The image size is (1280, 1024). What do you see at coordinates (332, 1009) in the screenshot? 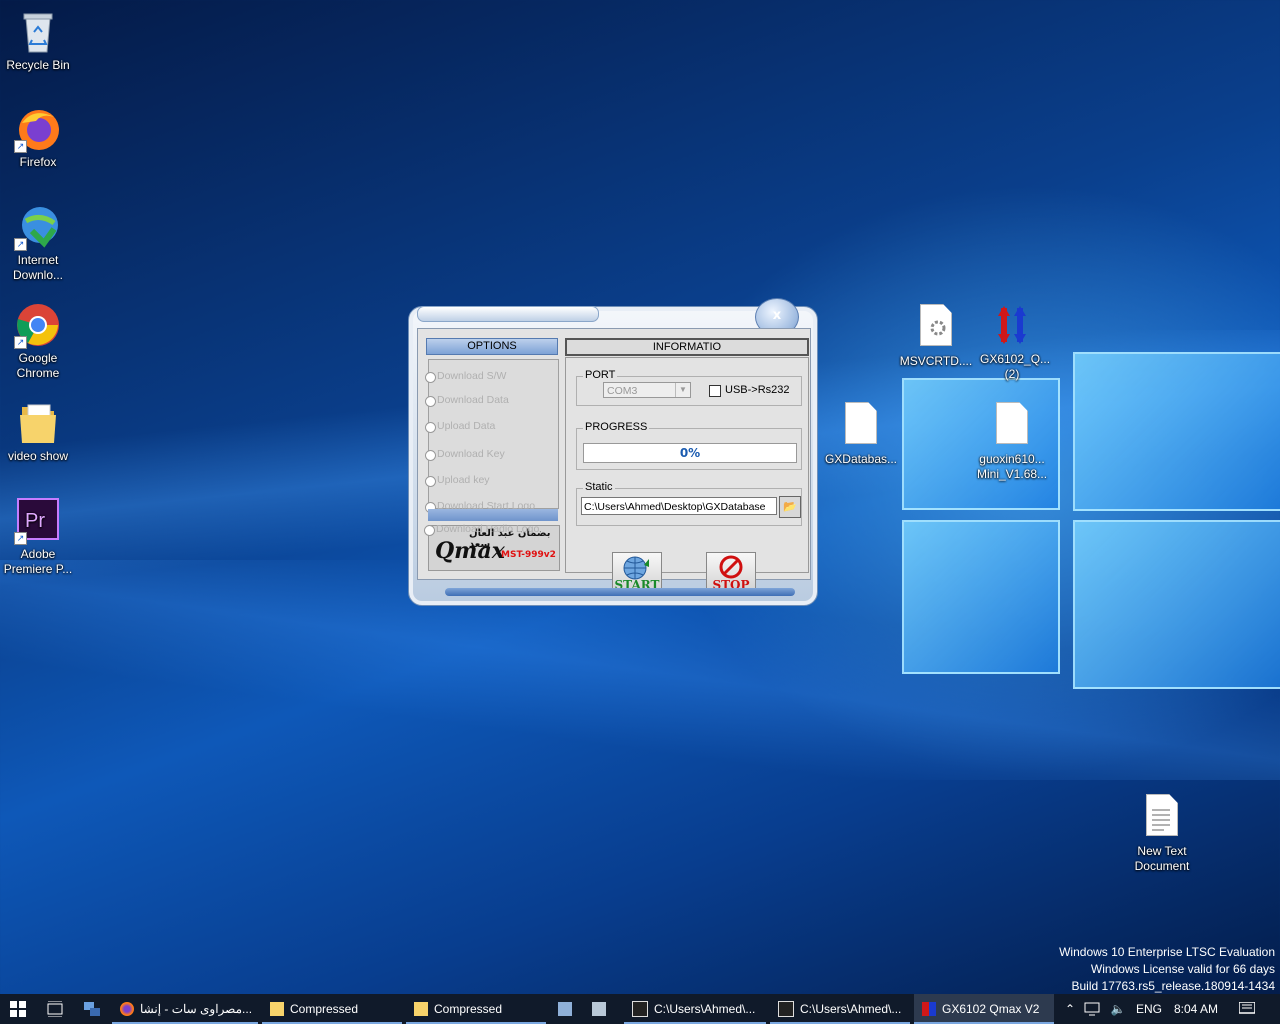
I see `taskbar-item-compressed-1: Compressed` at bounding box center [332, 1009].